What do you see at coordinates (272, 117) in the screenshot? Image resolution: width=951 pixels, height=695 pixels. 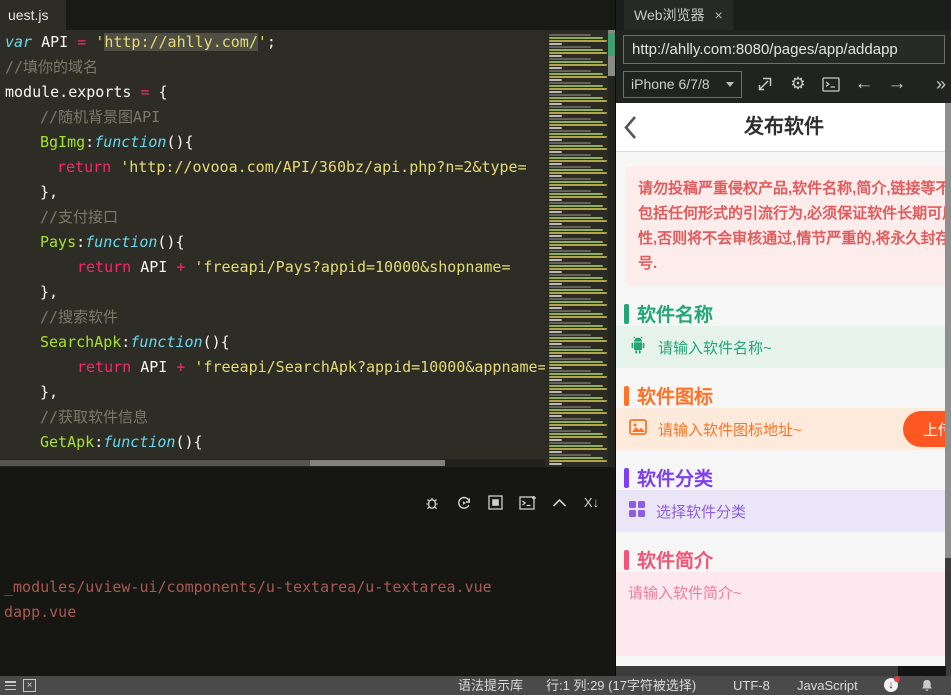 I see `code-line: //随机背景图API` at bounding box center [272, 117].